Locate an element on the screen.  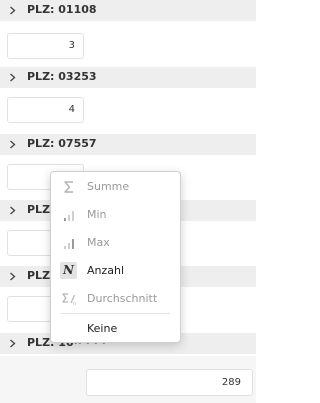
count-n-icon: N is located at coordinates (68, 270).